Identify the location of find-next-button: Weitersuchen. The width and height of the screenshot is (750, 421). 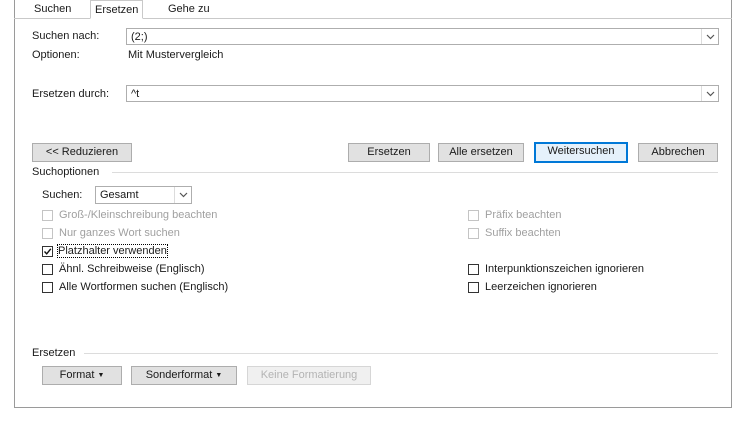
(581, 152).